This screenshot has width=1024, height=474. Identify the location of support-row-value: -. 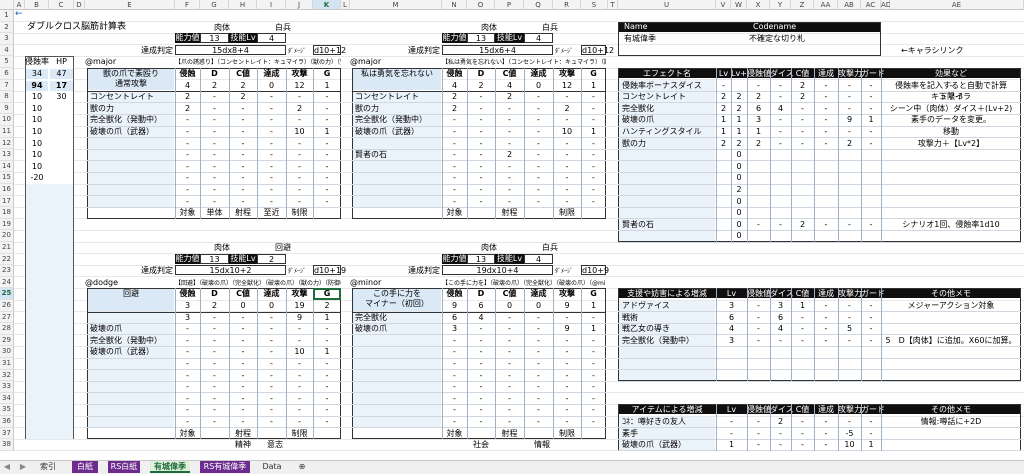
(849, 306).